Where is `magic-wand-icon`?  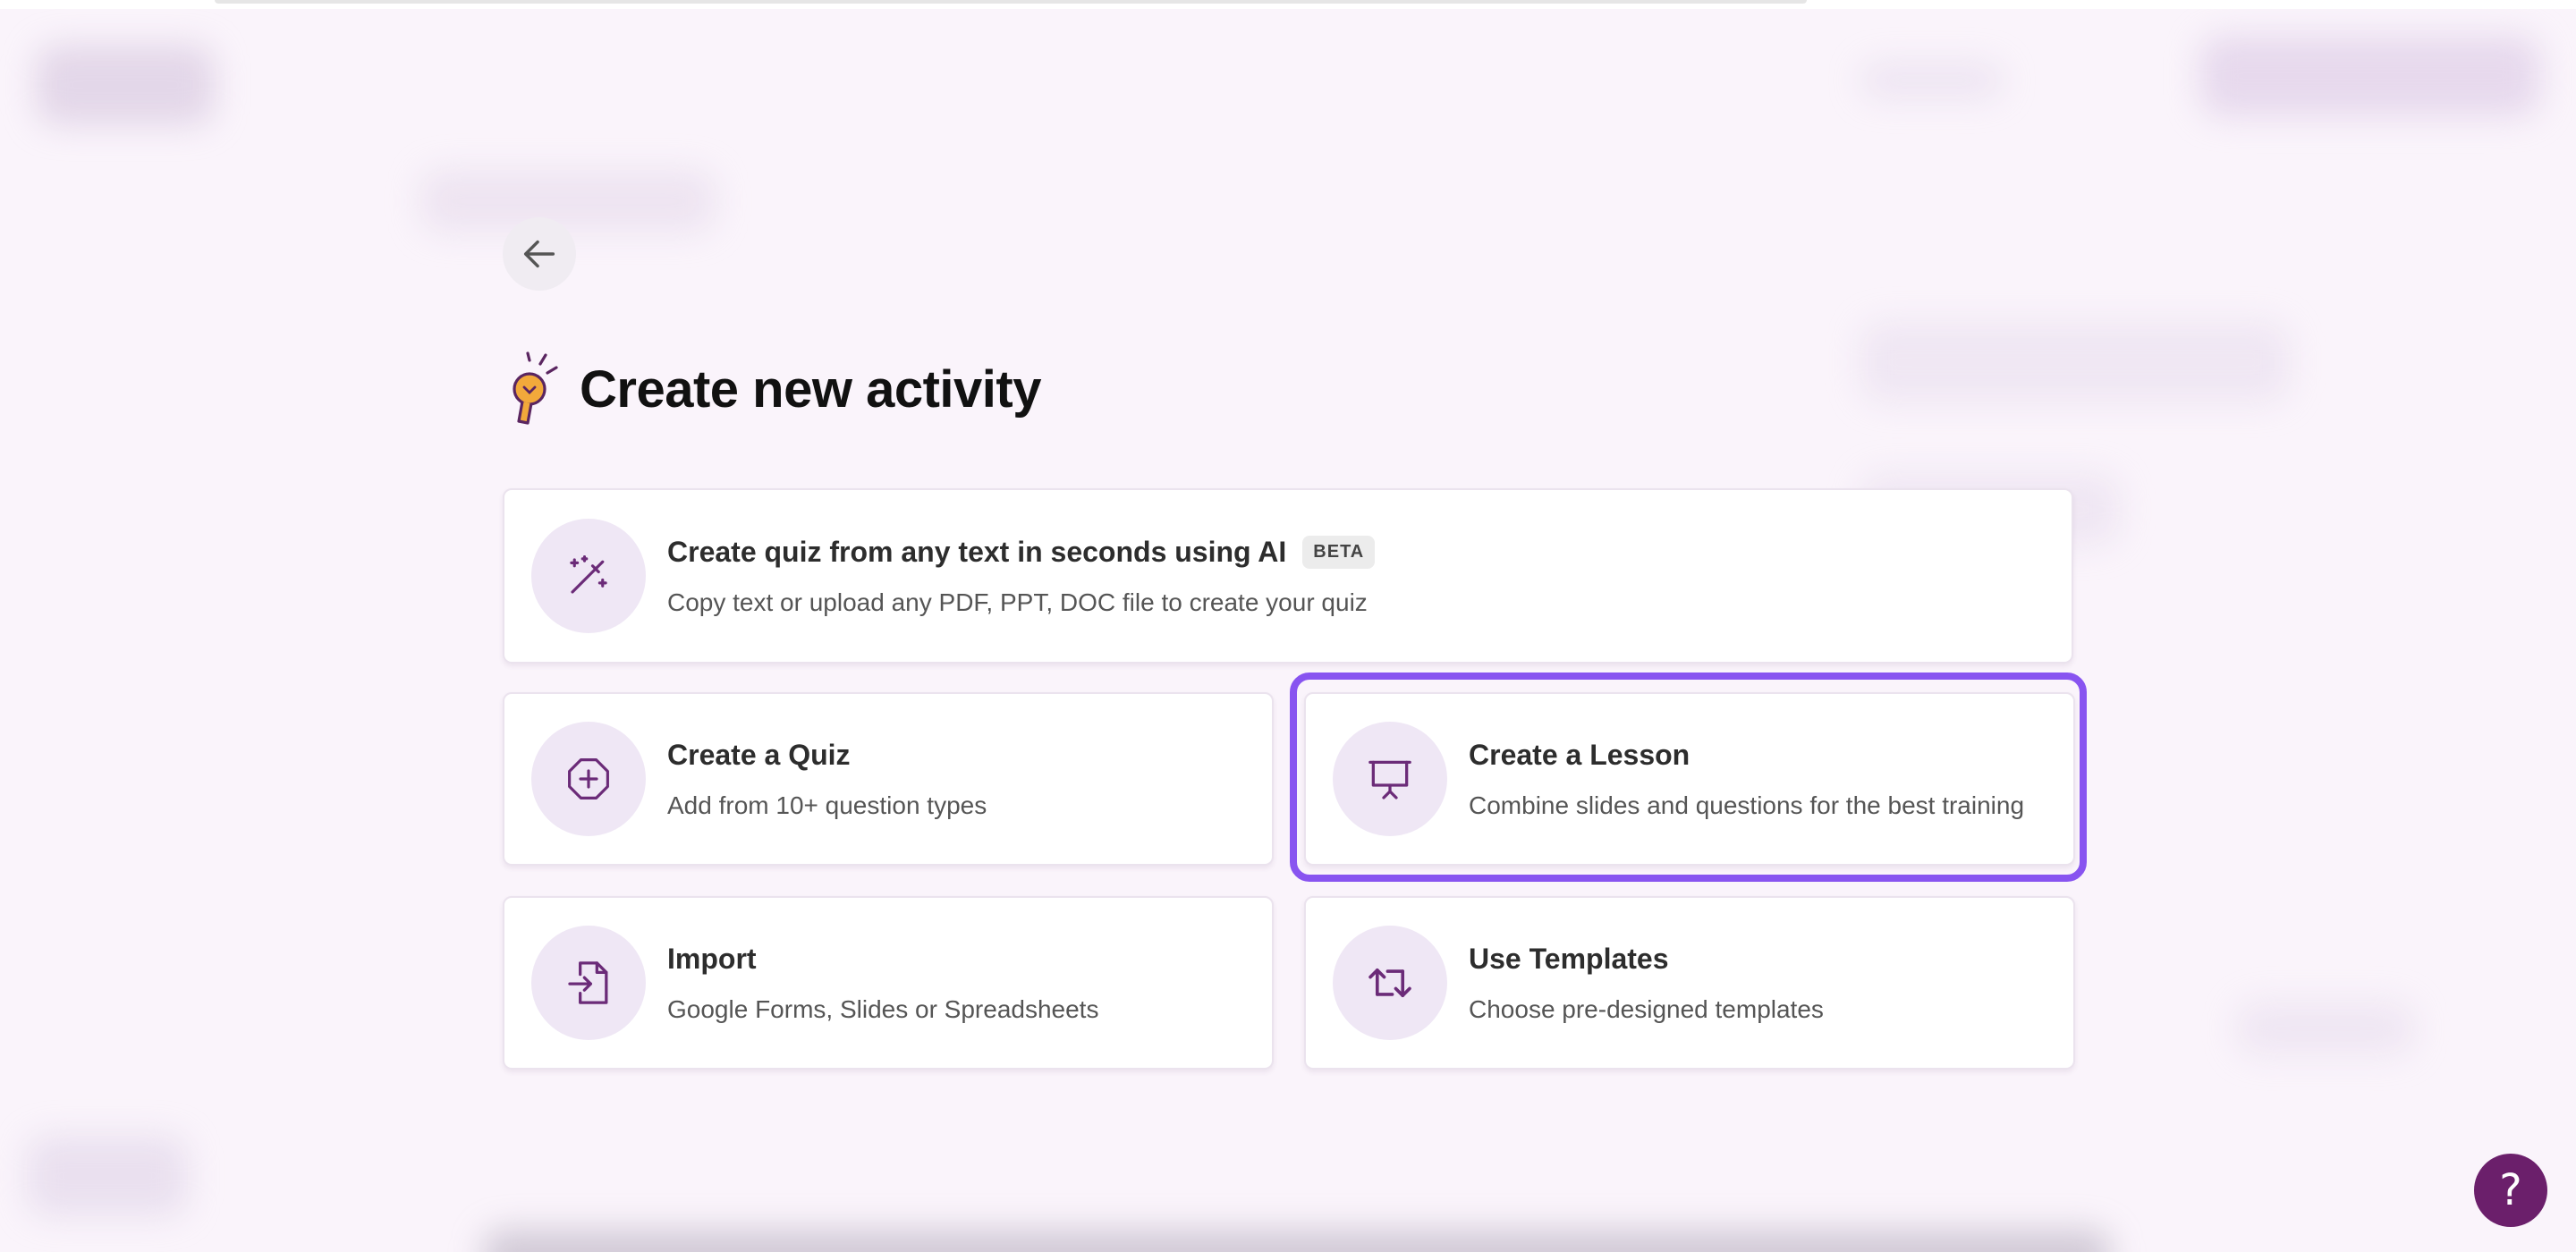
magic-wand-icon is located at coordinates (588, 574).